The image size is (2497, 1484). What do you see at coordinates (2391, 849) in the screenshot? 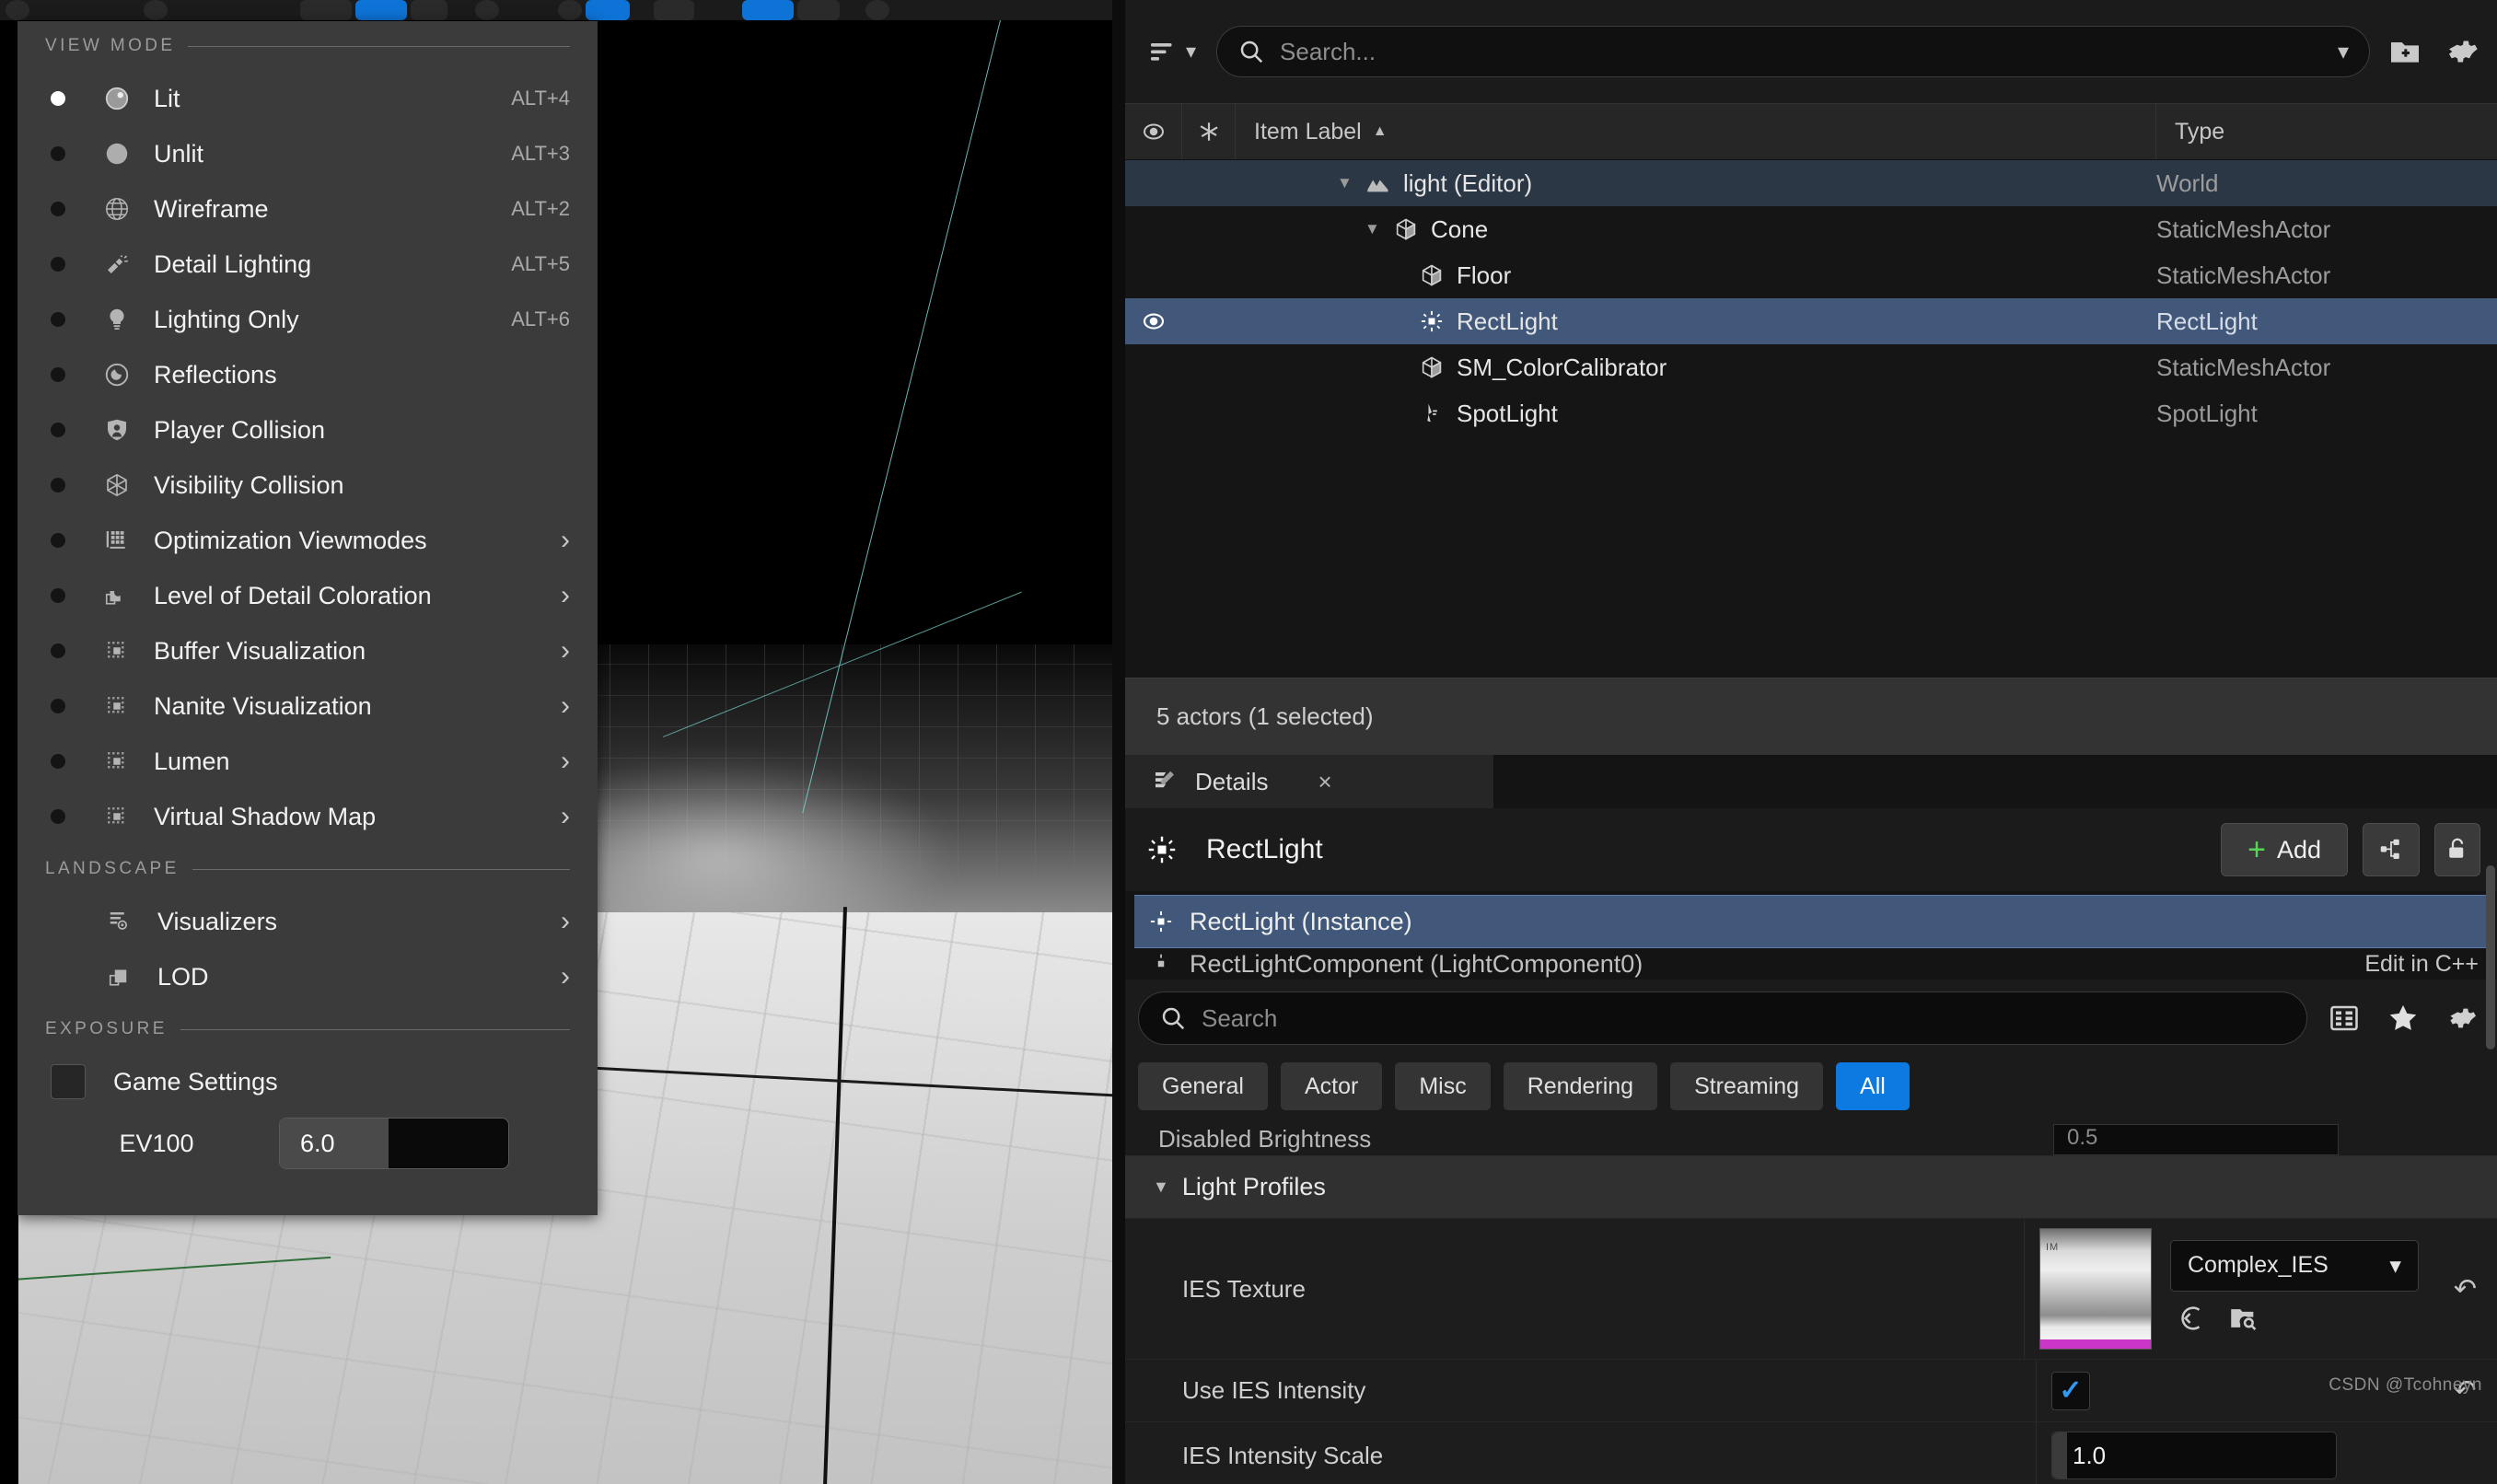
I see `blueprint-graph-button` at bounding box center [2391, 849].